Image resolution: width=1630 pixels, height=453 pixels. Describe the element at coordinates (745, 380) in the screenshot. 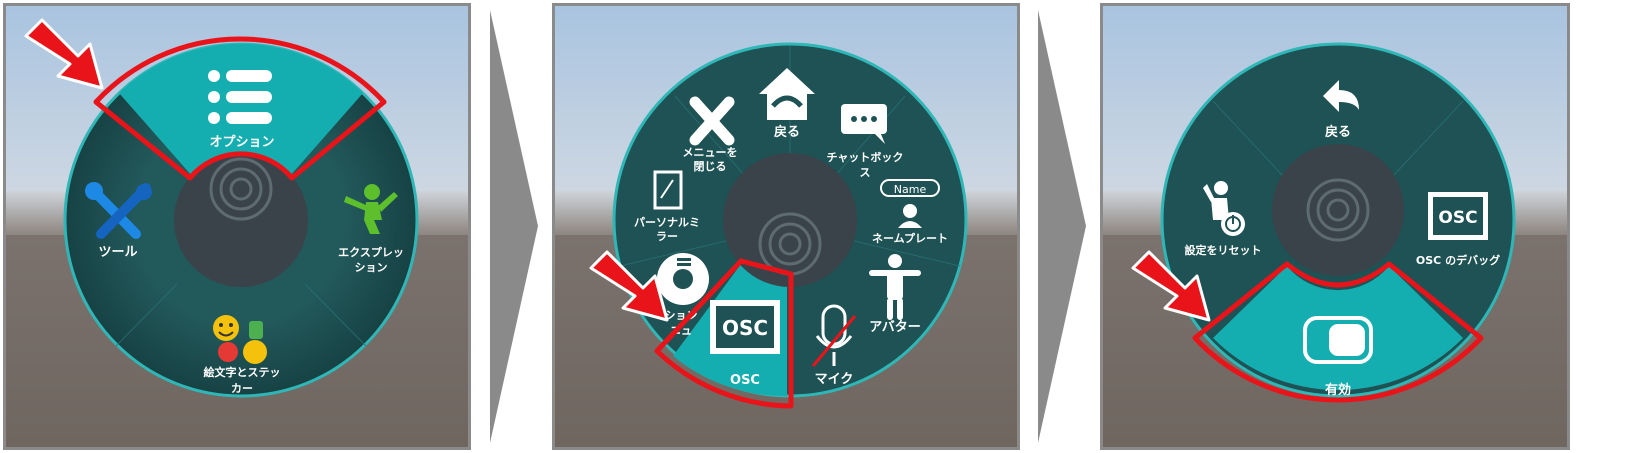

I see `osc-label: OSC` at that location.